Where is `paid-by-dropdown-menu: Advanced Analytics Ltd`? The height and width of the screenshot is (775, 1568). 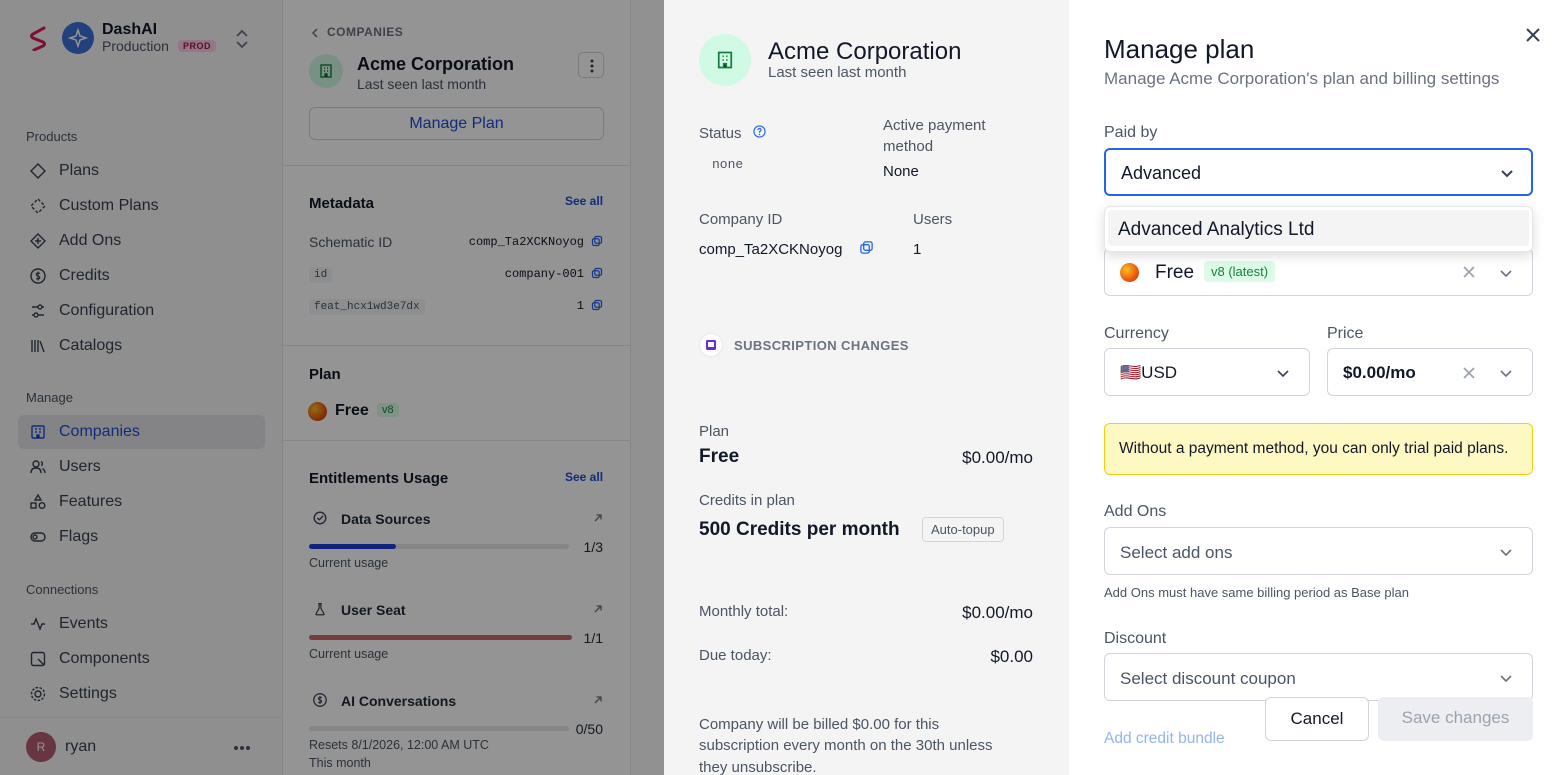
paid-by-dropdown-menu: Advanced Analytics Ltd is located at coordinates (1318, 229).